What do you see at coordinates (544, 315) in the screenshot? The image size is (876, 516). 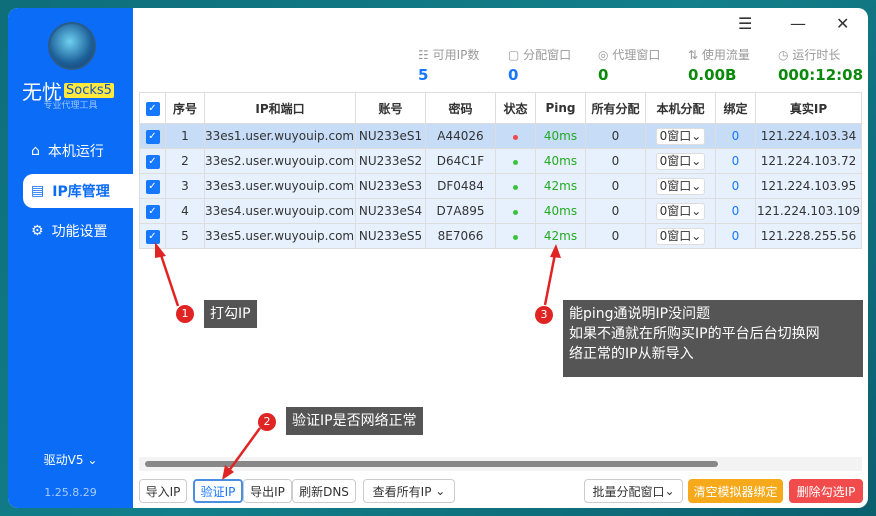 I see `annotation-number: 3` at bounding box center [544, 315].